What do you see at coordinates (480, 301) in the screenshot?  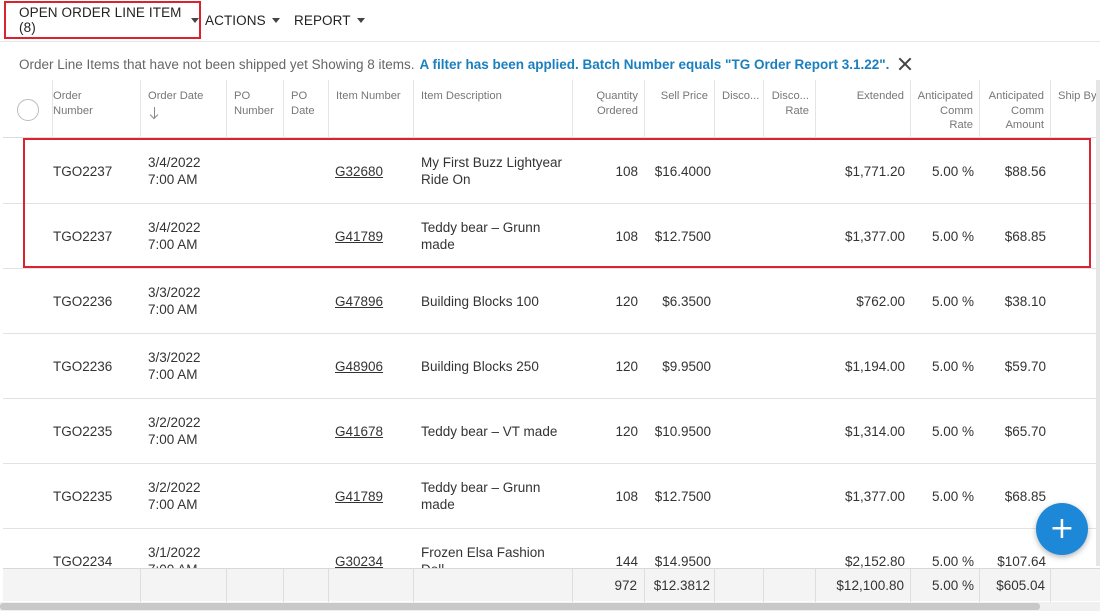 I see `item-description-line1: Building Blocks 100` at bounding box center [480, 301].